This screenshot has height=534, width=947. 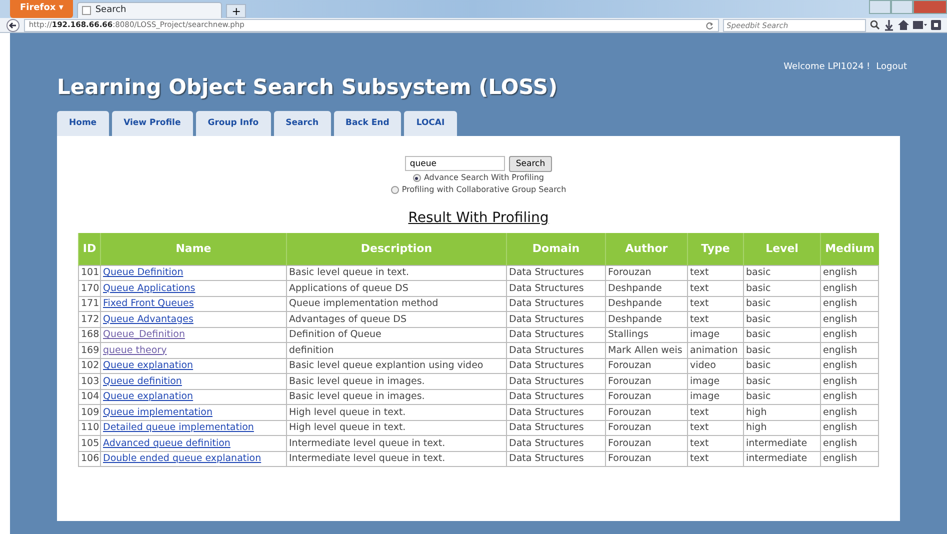 What do you see at coordinates (904, 25) in the screenshot?
I see `home-icon` at bounding box center [904, 25].